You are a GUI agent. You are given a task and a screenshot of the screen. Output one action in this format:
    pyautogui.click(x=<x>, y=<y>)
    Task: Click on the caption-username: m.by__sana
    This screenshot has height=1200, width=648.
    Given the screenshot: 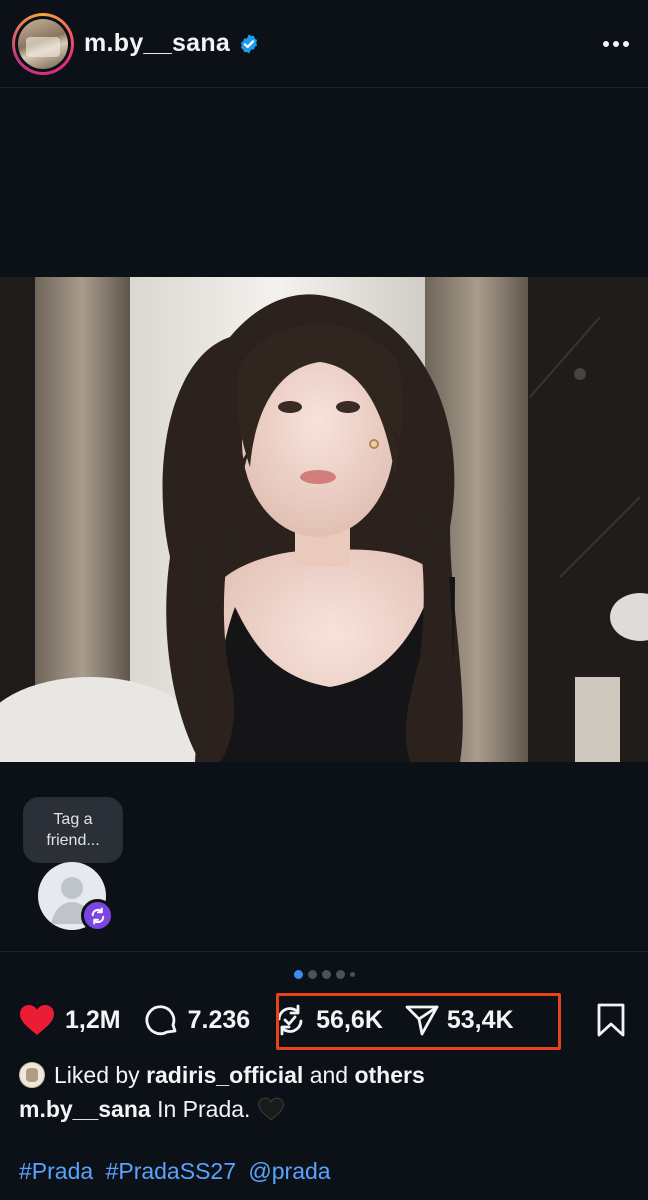 What is the action you would take?
    pyautogui.click(x=85, y=1109)
    